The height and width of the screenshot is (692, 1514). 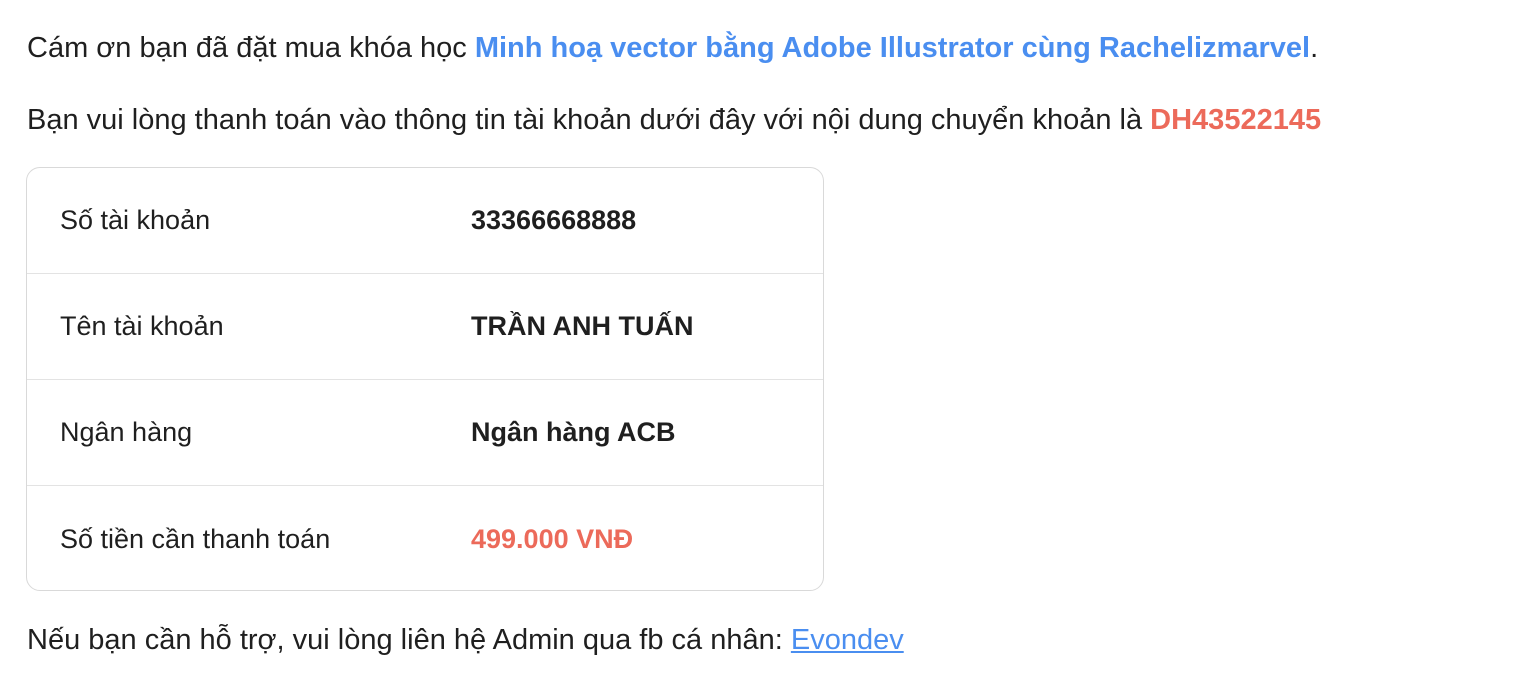 I want to click on bank-row: Ngân hàng Ngân hàng ACB, so click(x=425, y=433).